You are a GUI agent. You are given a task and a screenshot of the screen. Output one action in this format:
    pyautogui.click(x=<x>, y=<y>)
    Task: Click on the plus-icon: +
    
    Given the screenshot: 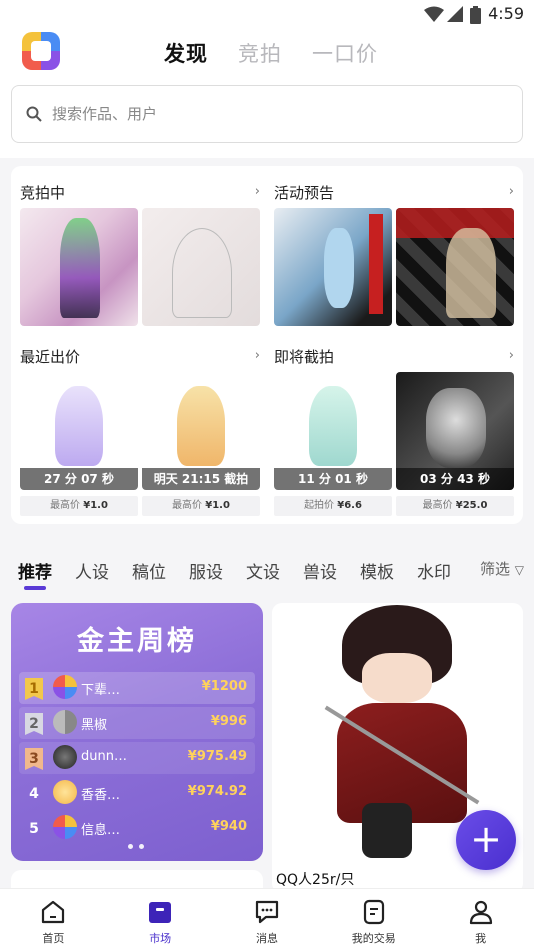 What is the action you would take?
    pyautogui.click(x=486, y=839)
    